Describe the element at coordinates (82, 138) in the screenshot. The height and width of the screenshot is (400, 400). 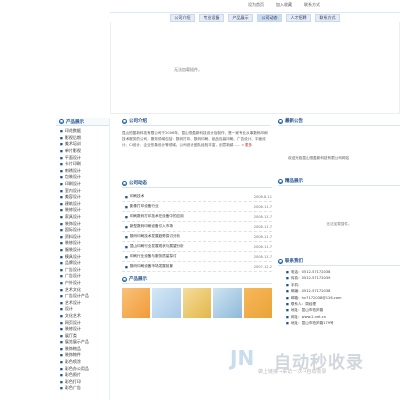
I see `sidebar-item: ■ 影视后期` at that location.